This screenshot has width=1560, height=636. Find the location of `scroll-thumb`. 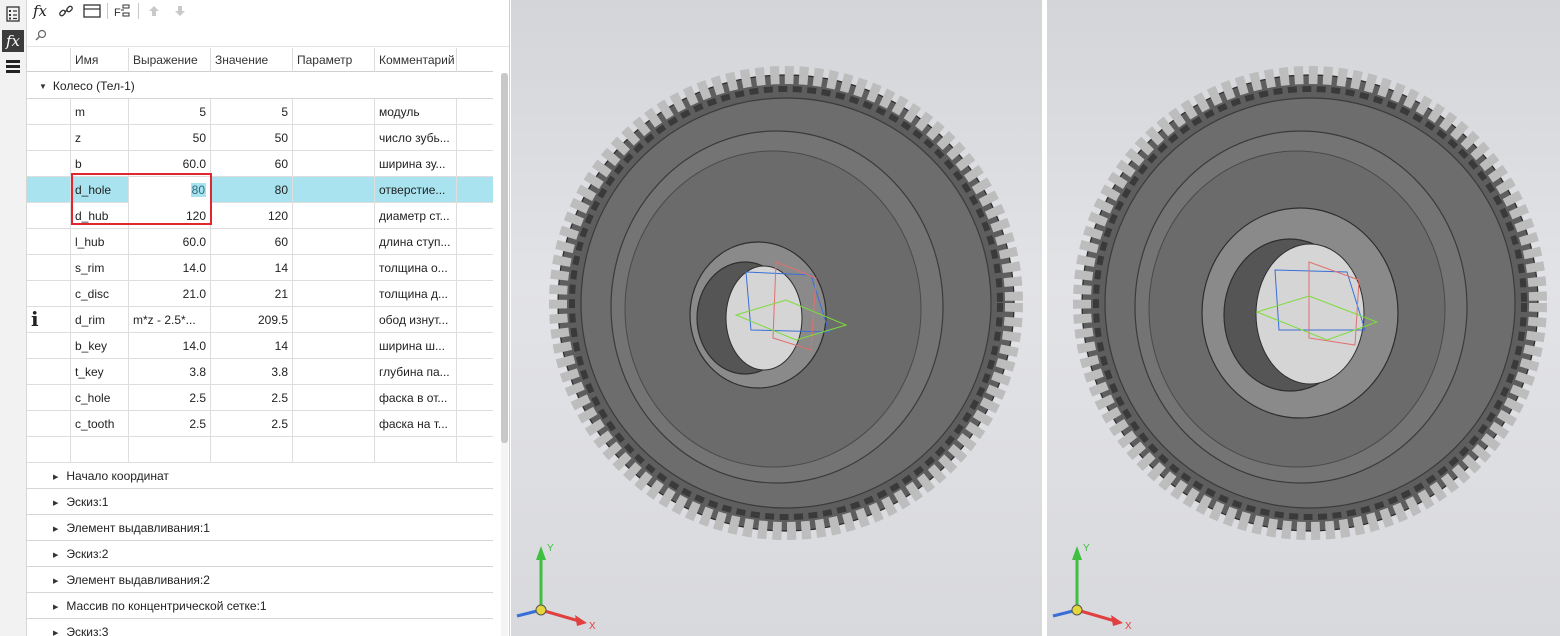

scroll-thumb is located at coordinates (504, 258).